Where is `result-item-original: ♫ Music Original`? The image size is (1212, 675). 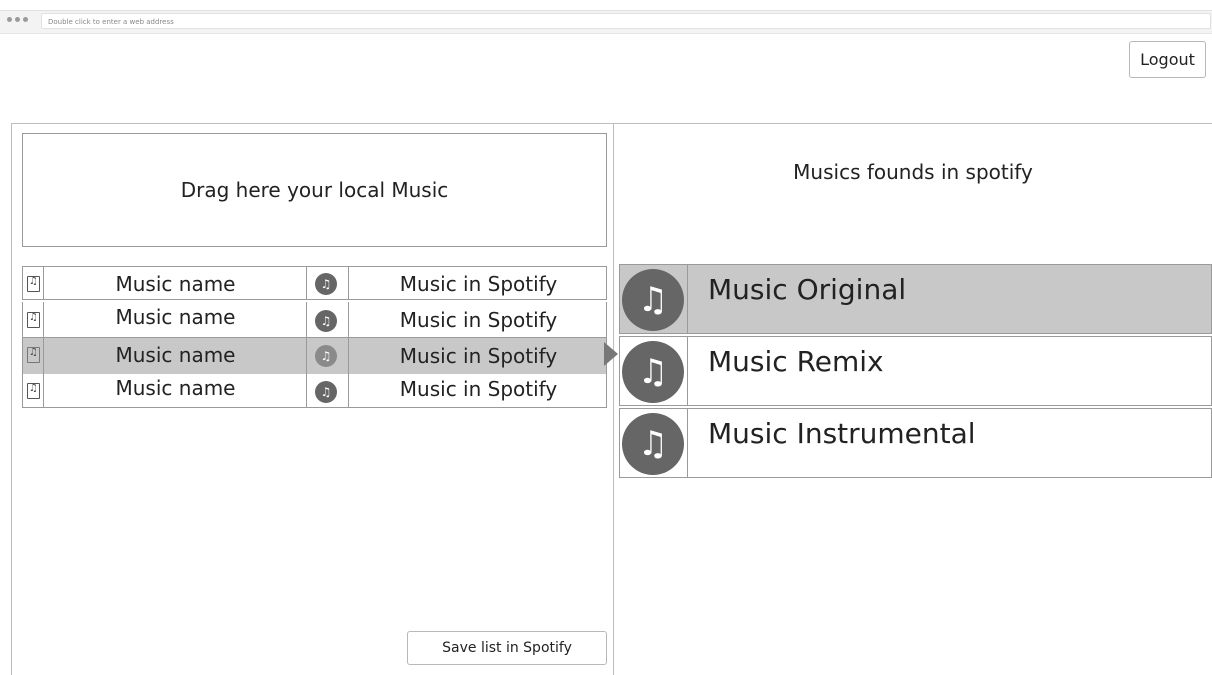
result-item-original: ♫ Music Original is located at coordinates (915, 299).